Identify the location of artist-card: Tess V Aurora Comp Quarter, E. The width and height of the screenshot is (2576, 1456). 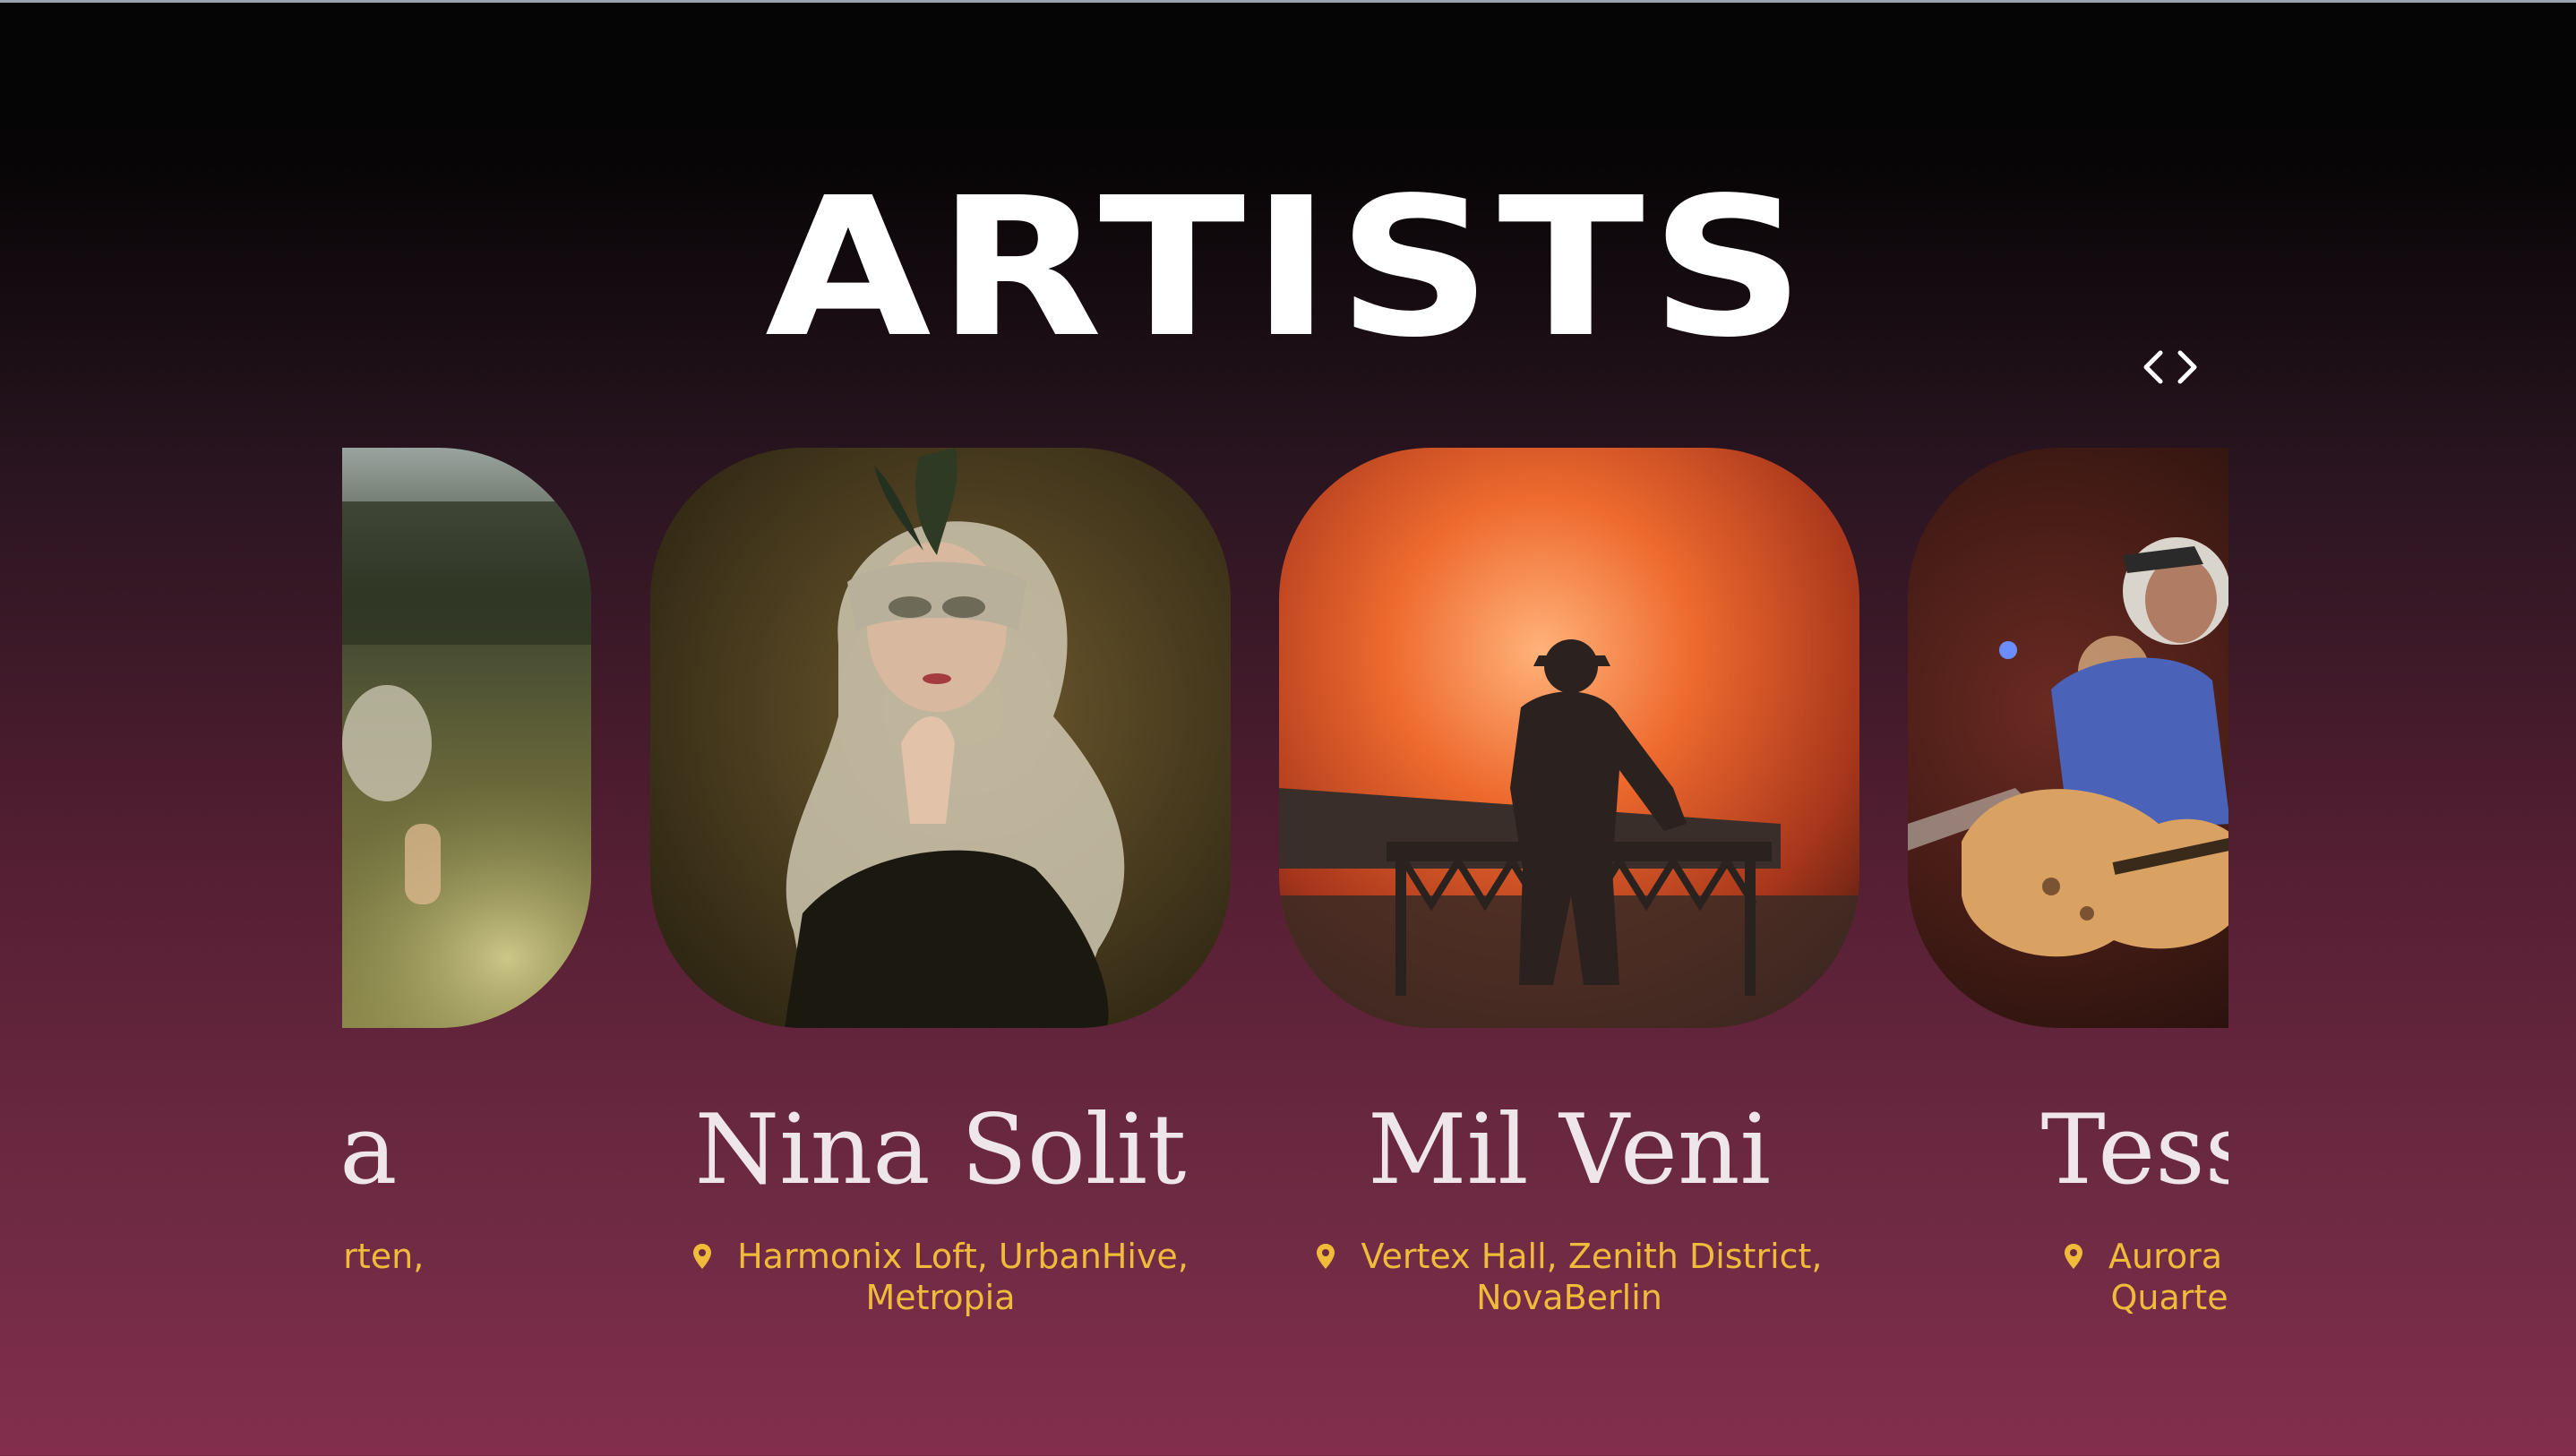
(2068, 891).